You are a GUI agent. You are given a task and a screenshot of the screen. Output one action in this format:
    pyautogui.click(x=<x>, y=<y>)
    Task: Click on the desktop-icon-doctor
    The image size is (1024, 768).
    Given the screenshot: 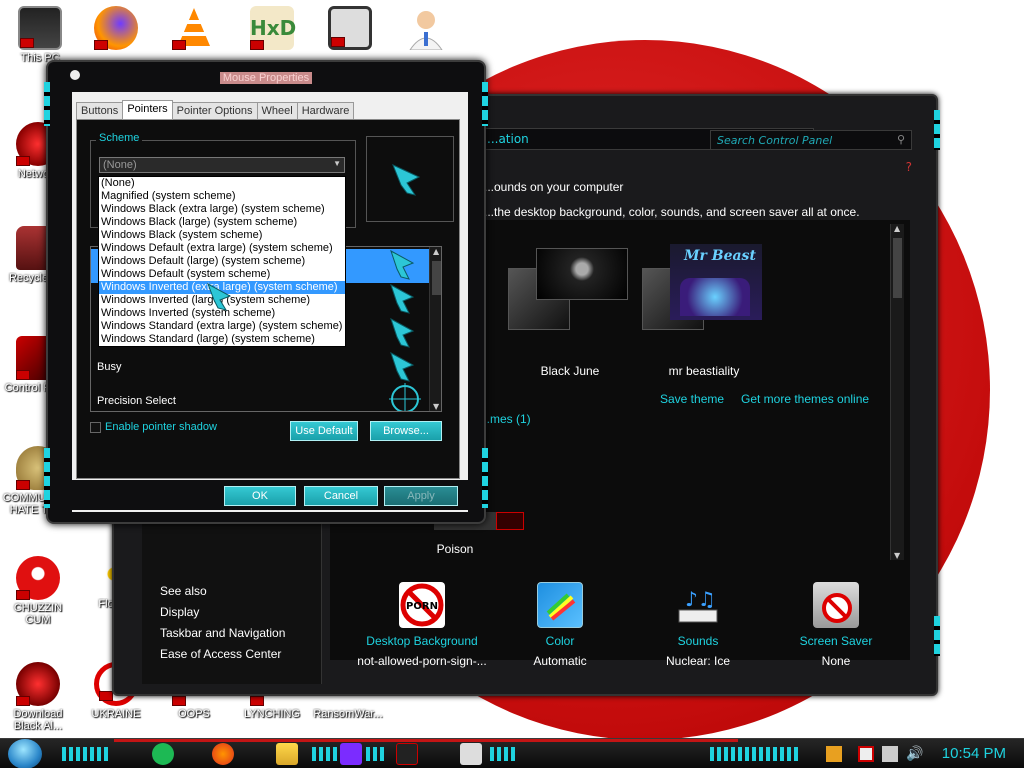 What is the action you would take?
    pyautogui.click(x=426, y=28)
    